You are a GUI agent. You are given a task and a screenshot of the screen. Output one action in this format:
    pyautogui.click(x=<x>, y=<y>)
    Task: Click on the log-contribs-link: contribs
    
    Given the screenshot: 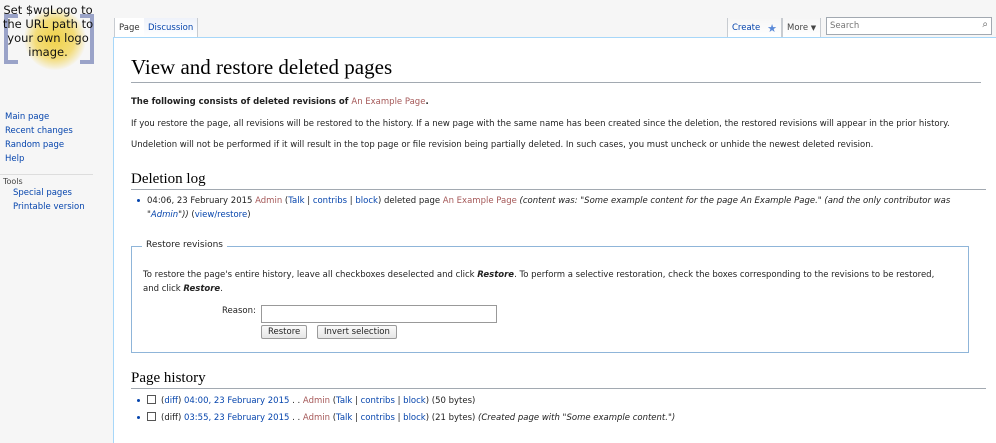 What is the action you would take?
    pyautogui.click(x=330, y=201)
    